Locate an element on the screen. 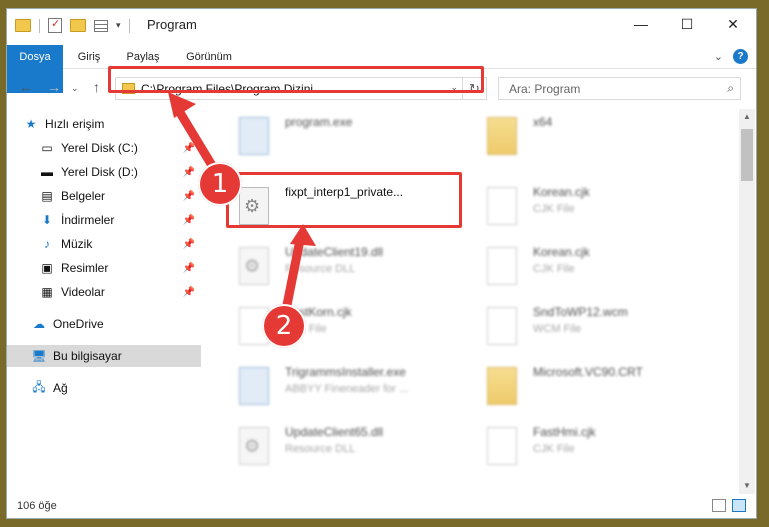 The height and width of the screenshot is (527, 769). step-badge-1: 1 is located at coordinates (220, 184).